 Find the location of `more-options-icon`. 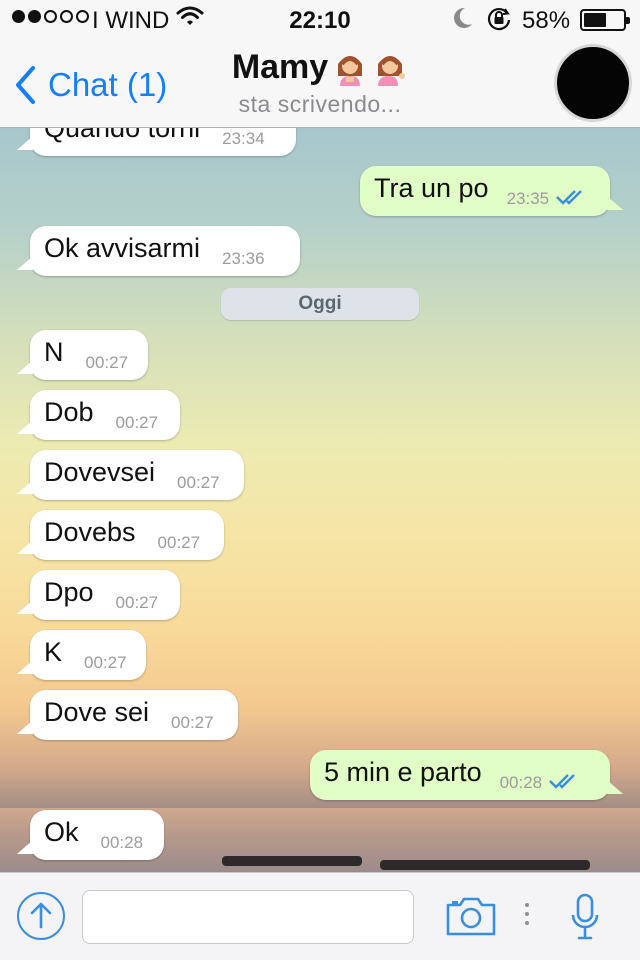

more-options-icon is located at coordinates (527, 914).